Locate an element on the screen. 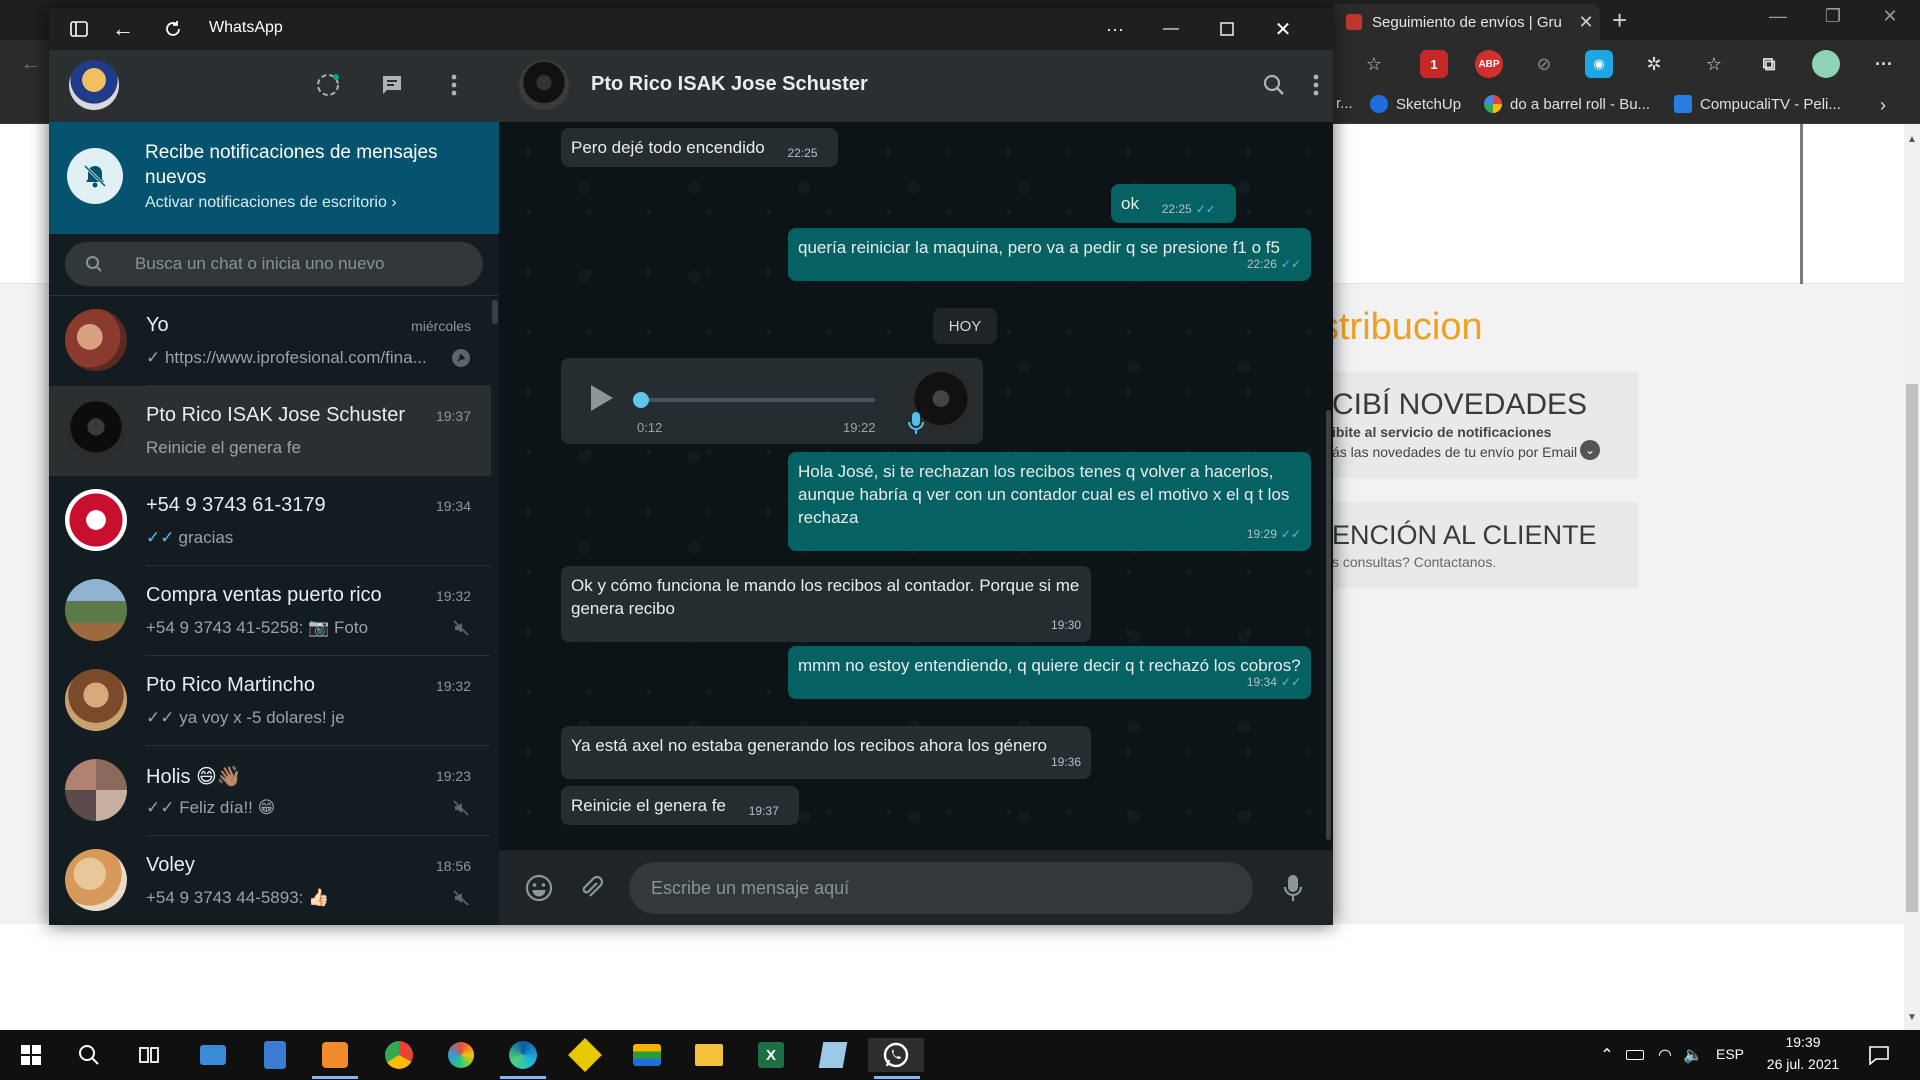  chat-list-scrollbar is located at coordinates (495, 610).